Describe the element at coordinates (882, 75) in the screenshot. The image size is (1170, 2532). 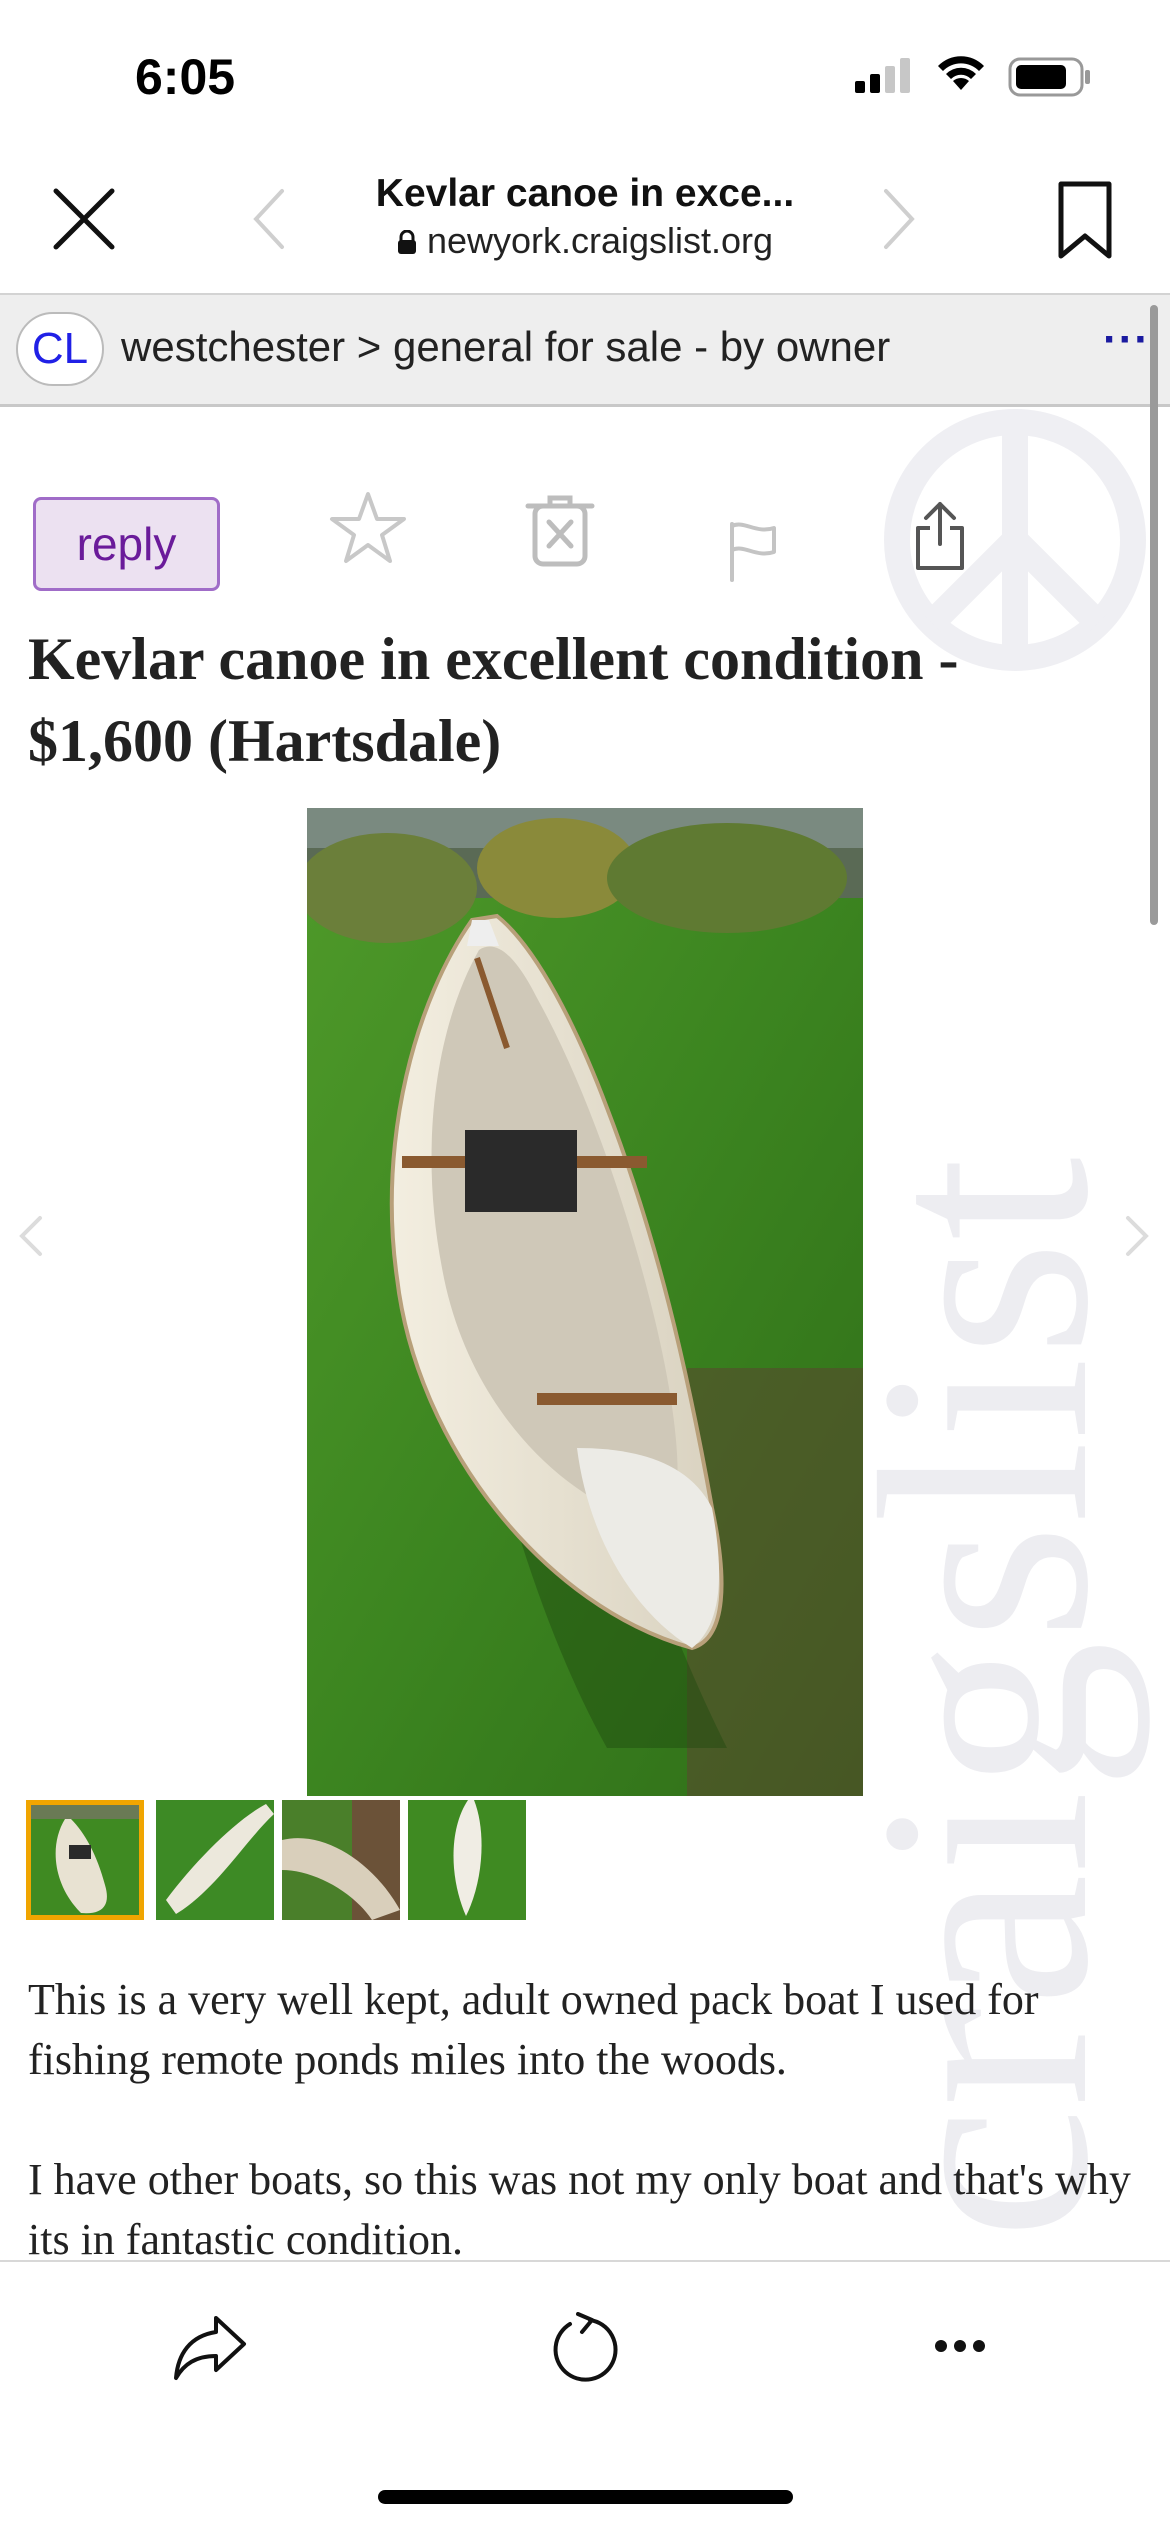
I see `cellular-signal-icon` at that location.